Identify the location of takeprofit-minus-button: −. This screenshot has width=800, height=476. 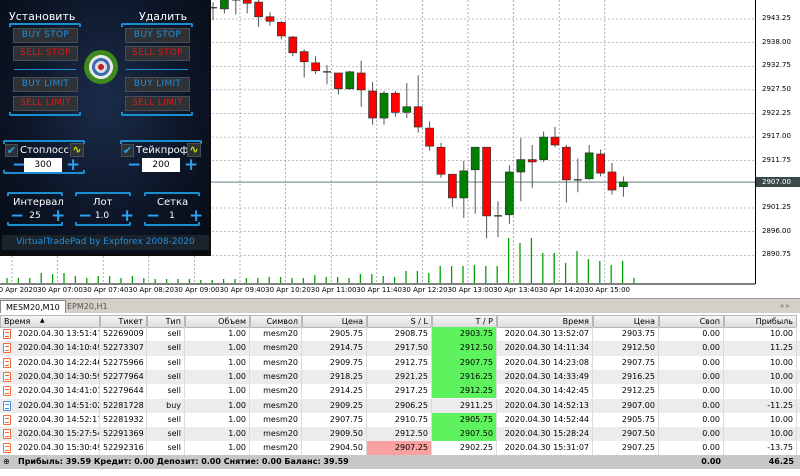
(134, 165).